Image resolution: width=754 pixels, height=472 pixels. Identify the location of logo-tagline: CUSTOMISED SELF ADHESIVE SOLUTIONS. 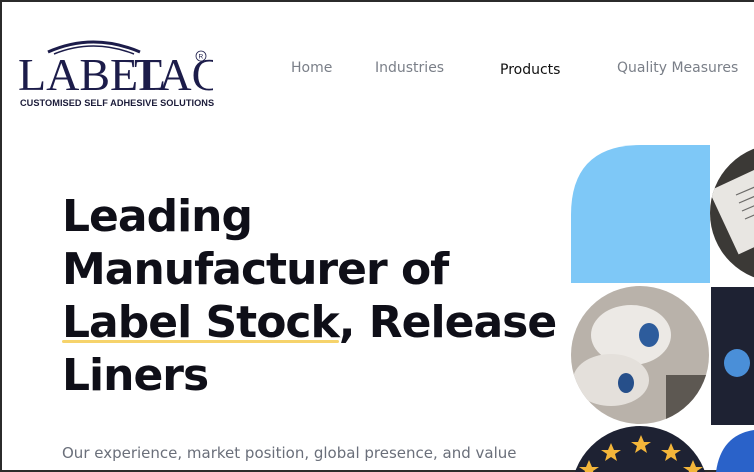
(117, 103).